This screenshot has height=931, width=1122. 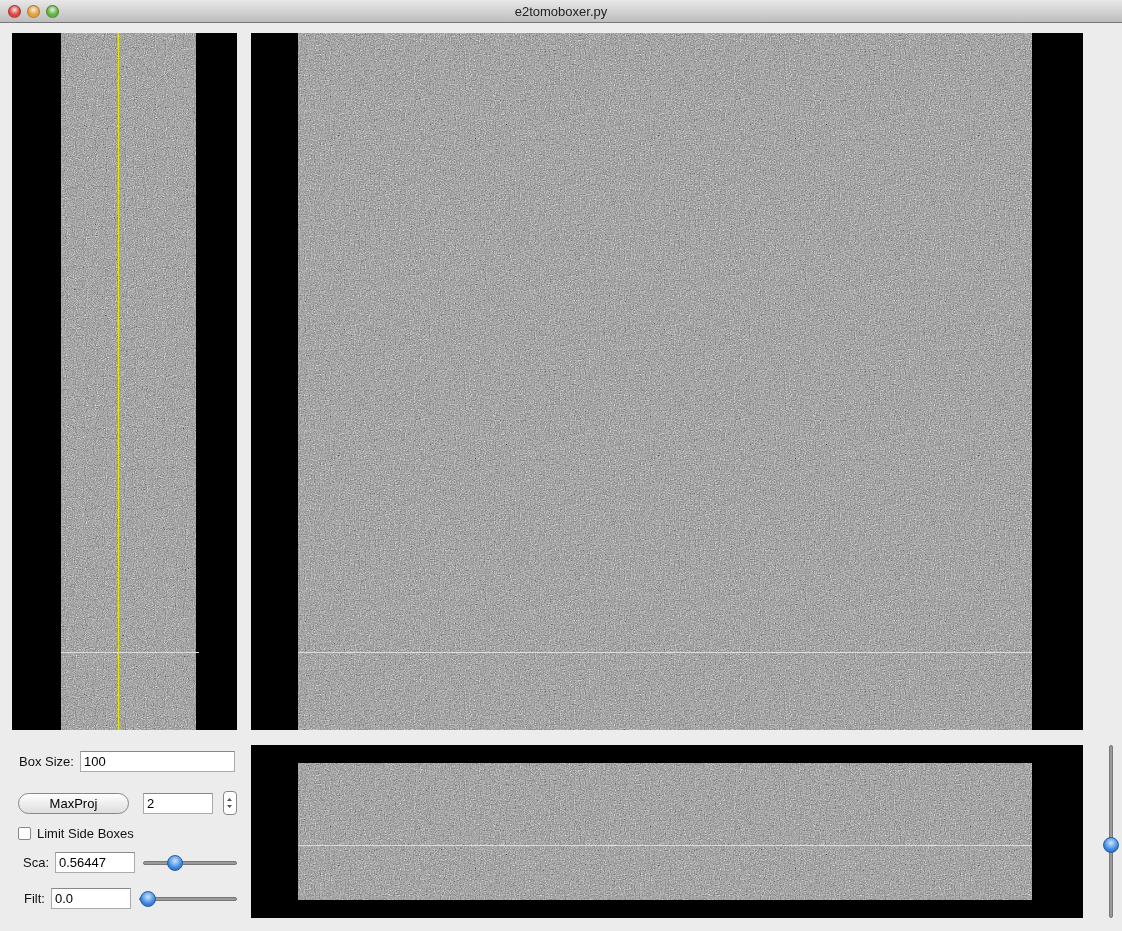 I want to click on window-title: e2tomoboxer.py, so click(x=561, y=11).